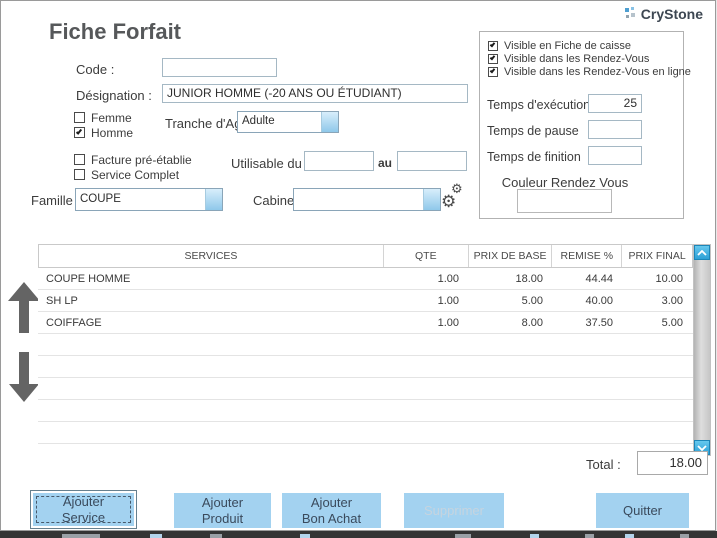  I want to click on visible-rdv-ligne-checkbox, so click(493, 72).